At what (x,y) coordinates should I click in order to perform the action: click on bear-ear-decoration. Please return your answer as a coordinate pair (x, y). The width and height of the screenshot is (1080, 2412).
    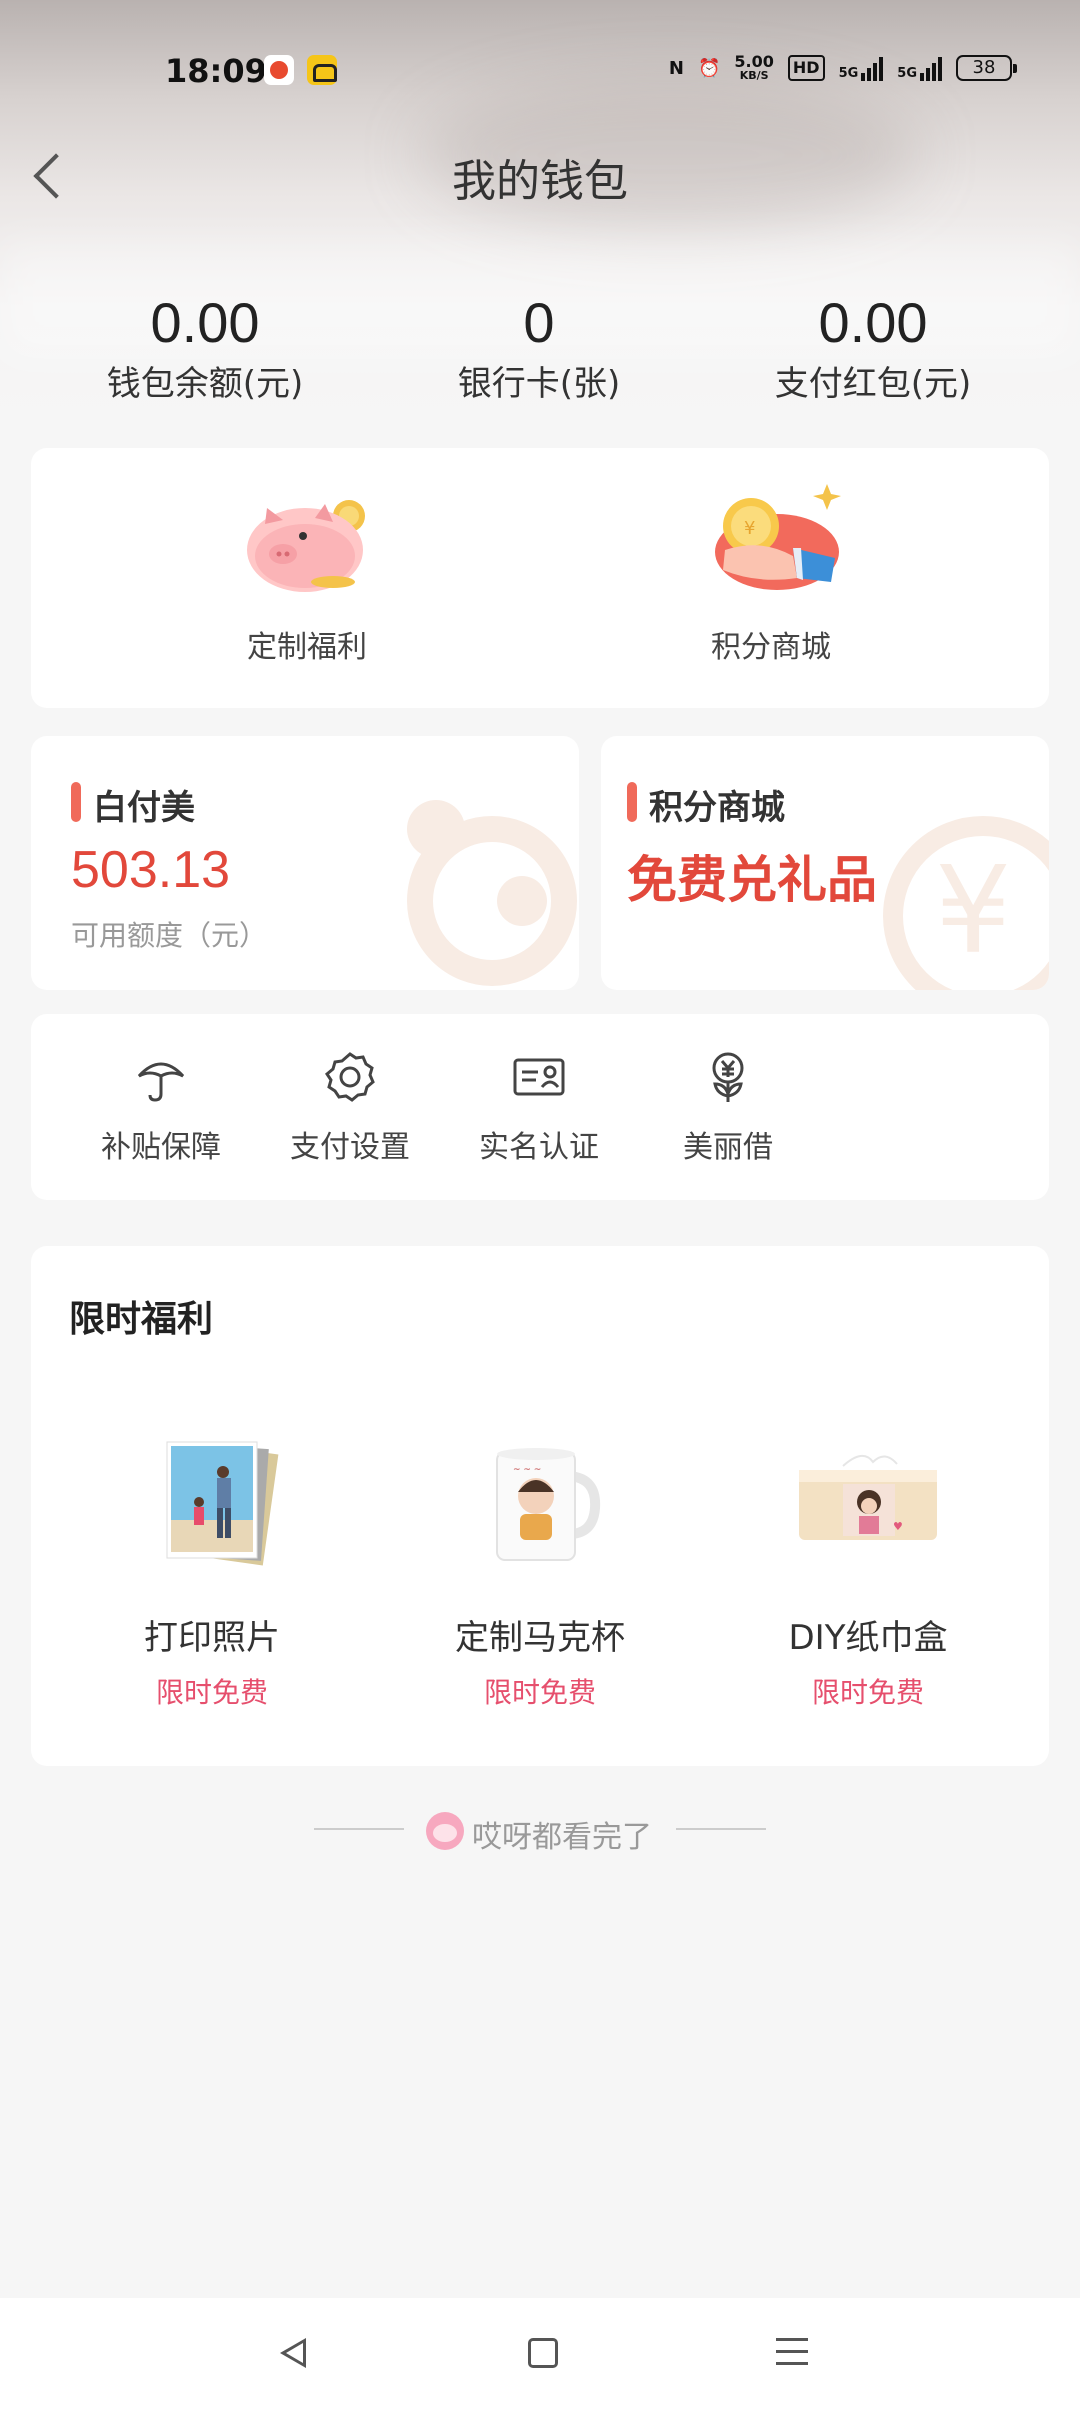
    Looking at the image, I should click on (436, 829).